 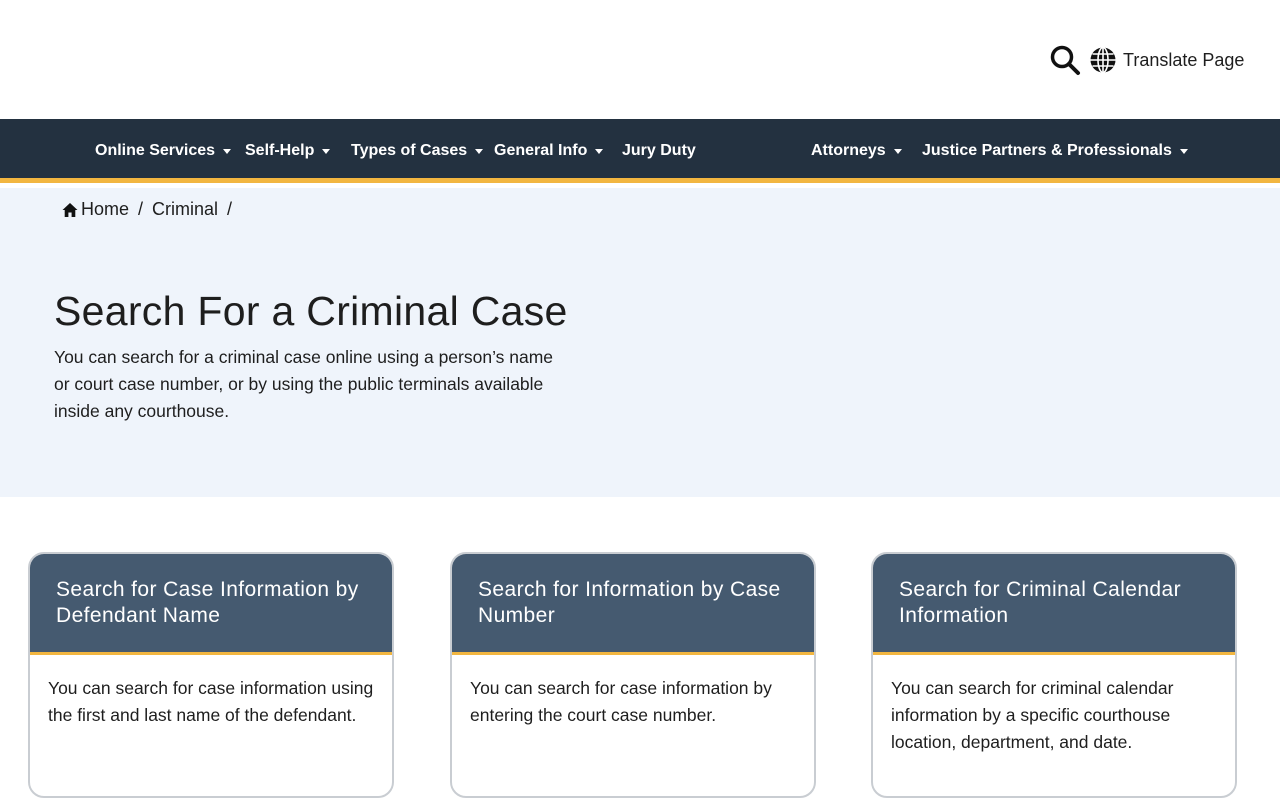 What do you see at coordinates (185, 209) in the screenshot?
I see `breadcrumb-criminal-link: Criminal` at bounding box center [185, 209].